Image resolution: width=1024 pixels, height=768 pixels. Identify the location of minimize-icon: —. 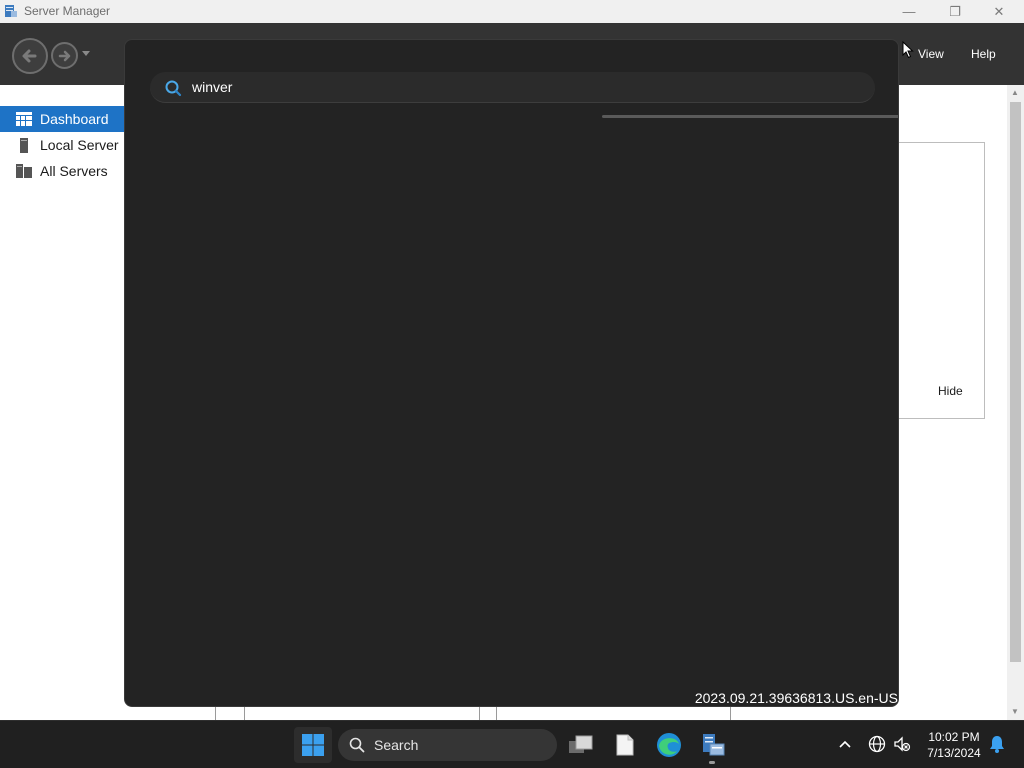
(909, 11).